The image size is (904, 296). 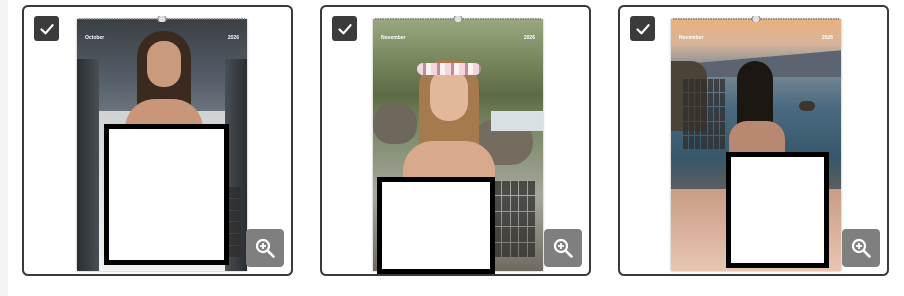 I want to click on year-label-2: 2026, so click(x=529, y=38).